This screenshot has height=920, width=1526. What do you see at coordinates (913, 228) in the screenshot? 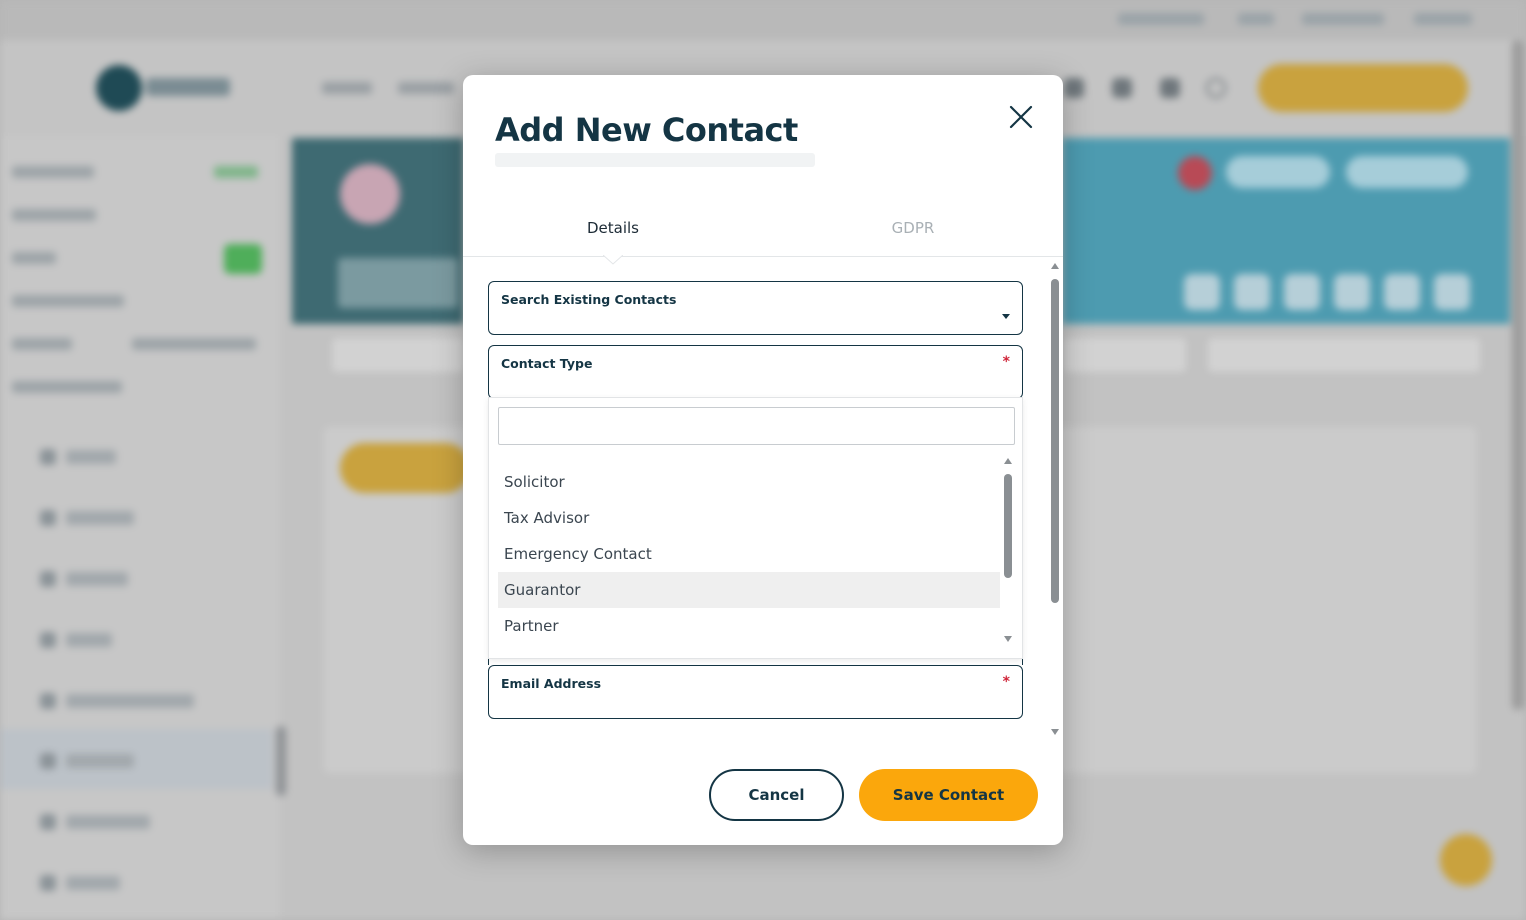
I see `tab-gdpr: GDPR` at bounding box center [913, 228].